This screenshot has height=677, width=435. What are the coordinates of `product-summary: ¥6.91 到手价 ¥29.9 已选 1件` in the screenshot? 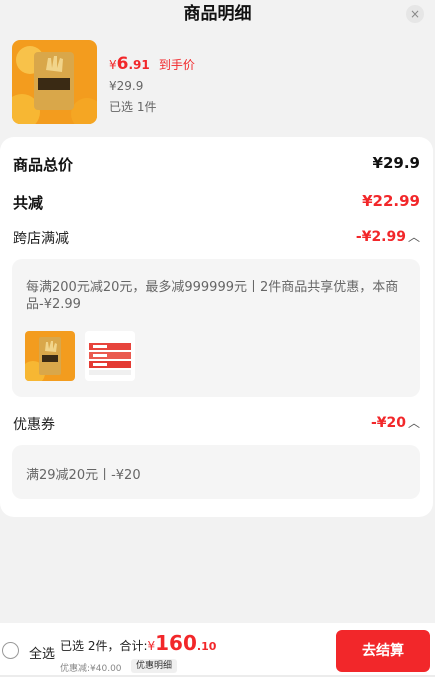 It's located at (217, 83).